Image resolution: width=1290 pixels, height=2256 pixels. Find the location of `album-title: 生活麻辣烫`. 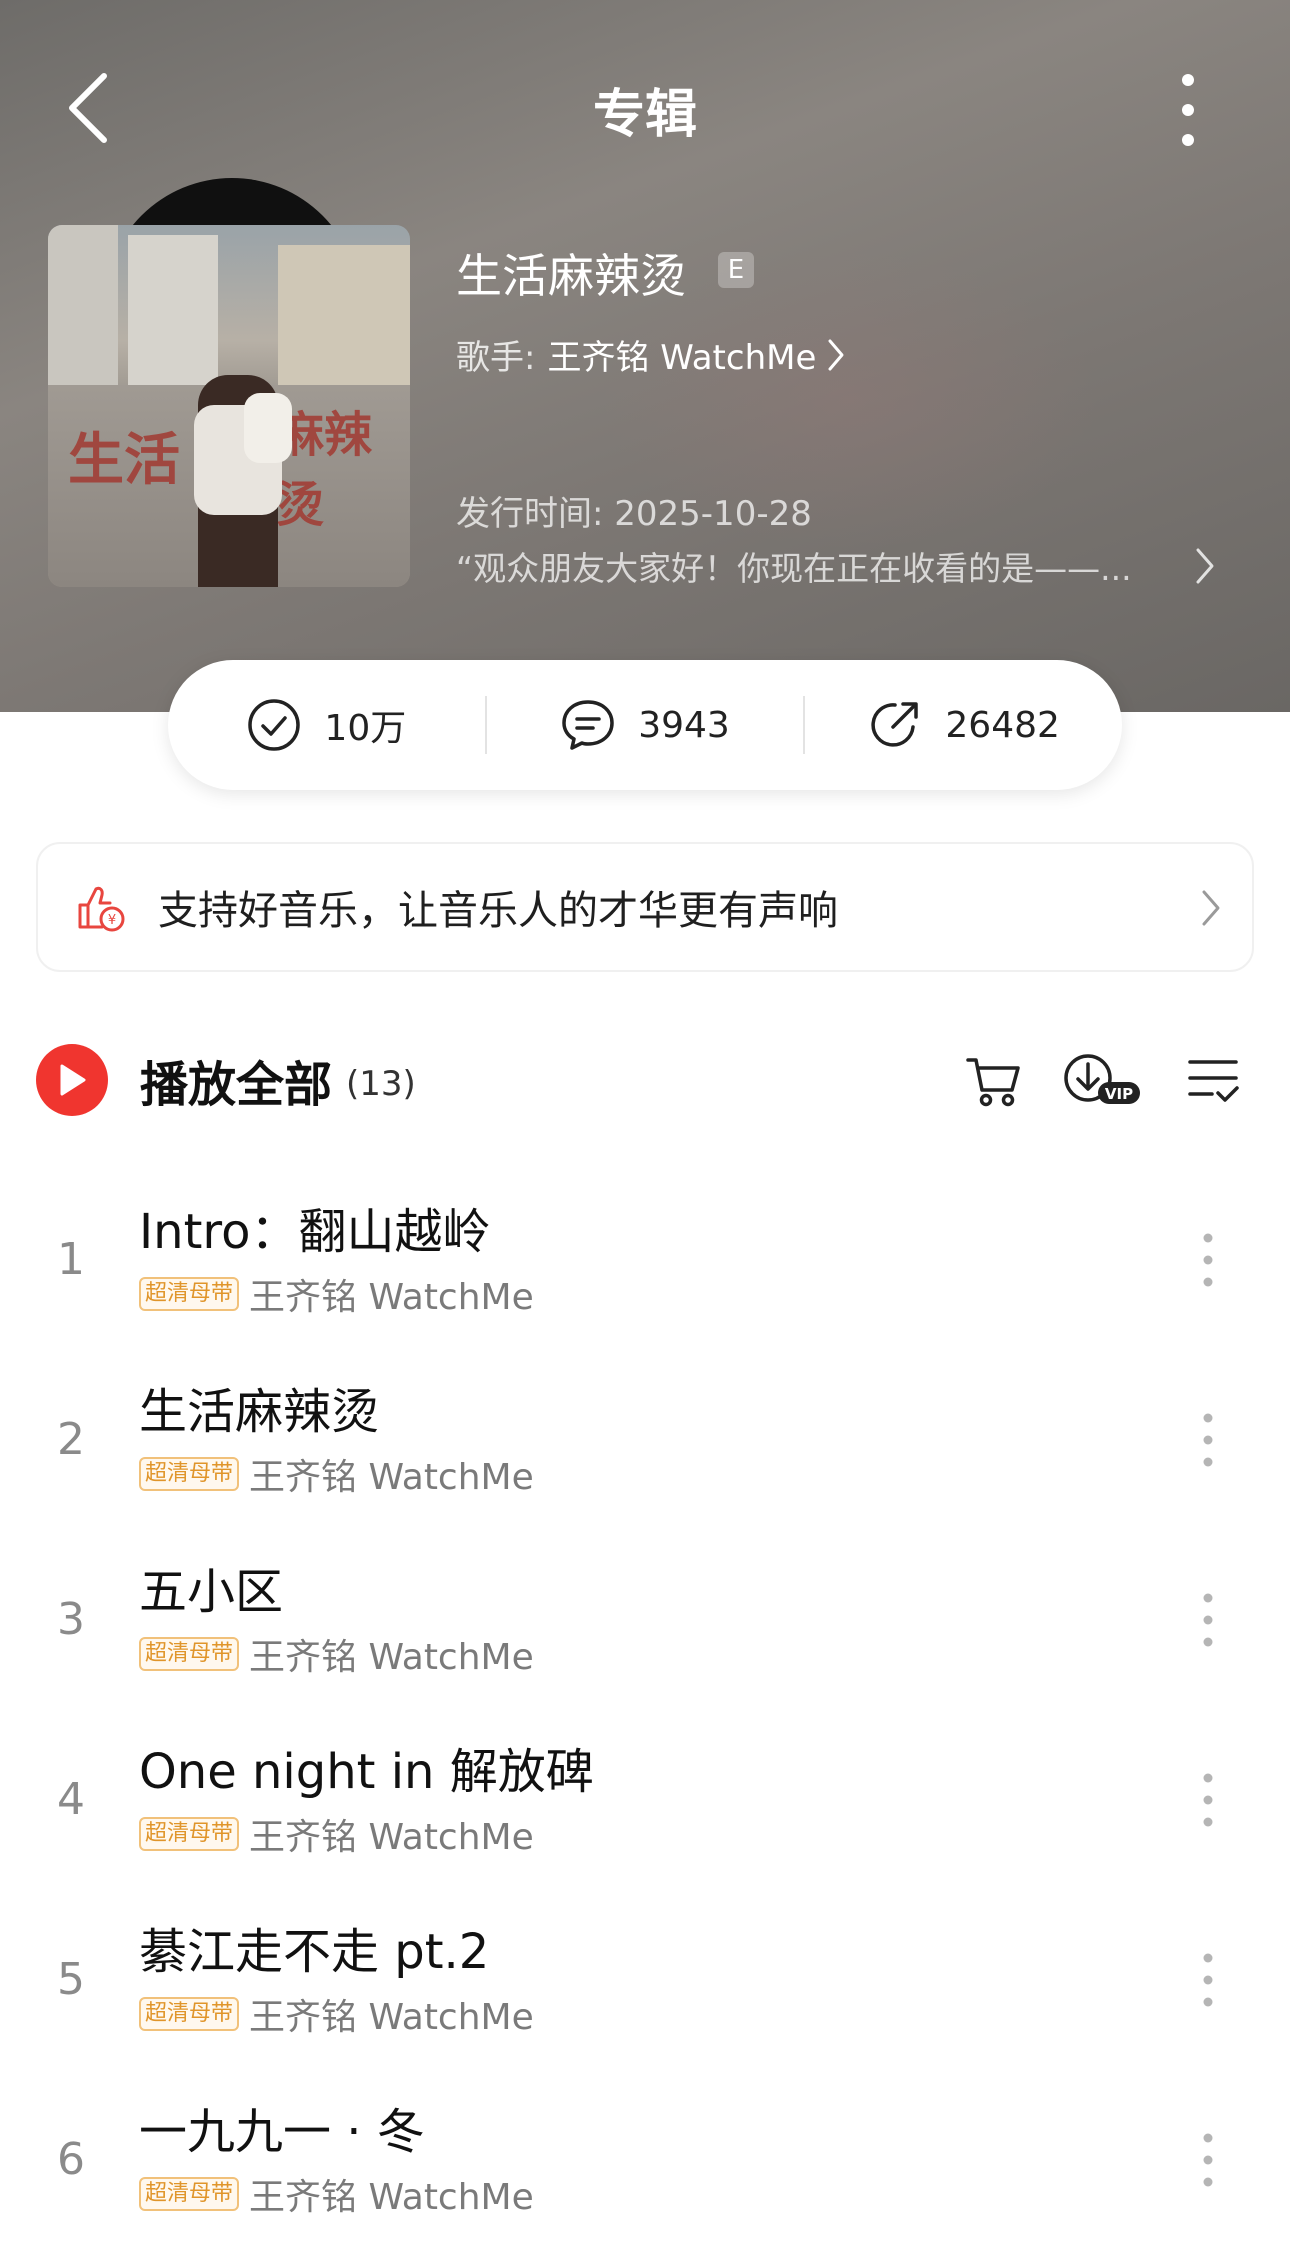

album-title: 生活麻辣烫 is located at coordinates (571, 276).